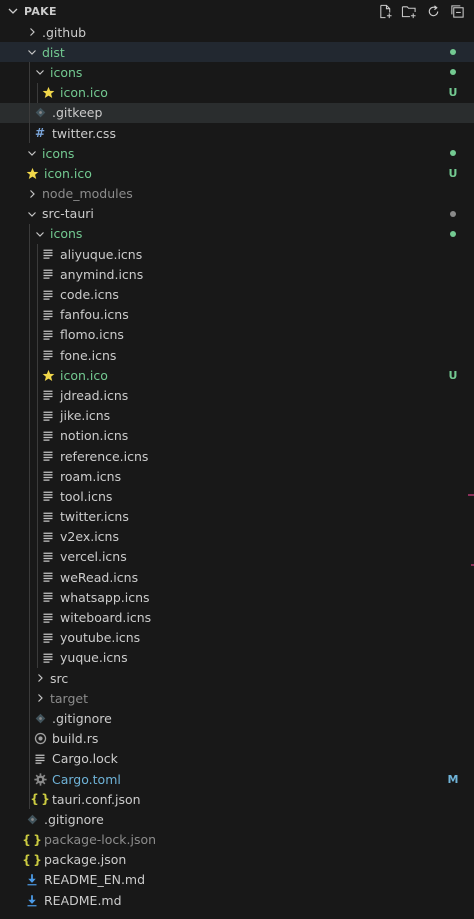 The image size is (474, 919). Describe the element at coordinates (237, 678) in the screenshot. I see `tree-folder-src: src` at that location.